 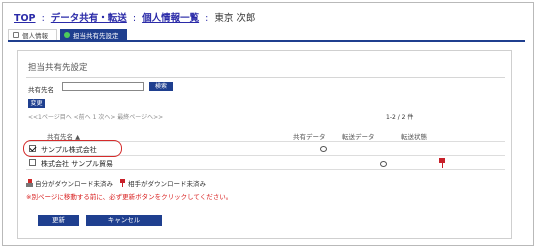 What do you see at coordinates (167, 184) in the screenshot?
I see `legend-partner-label: 相手がダウンロード未済み` at bounding box center [167, 184].